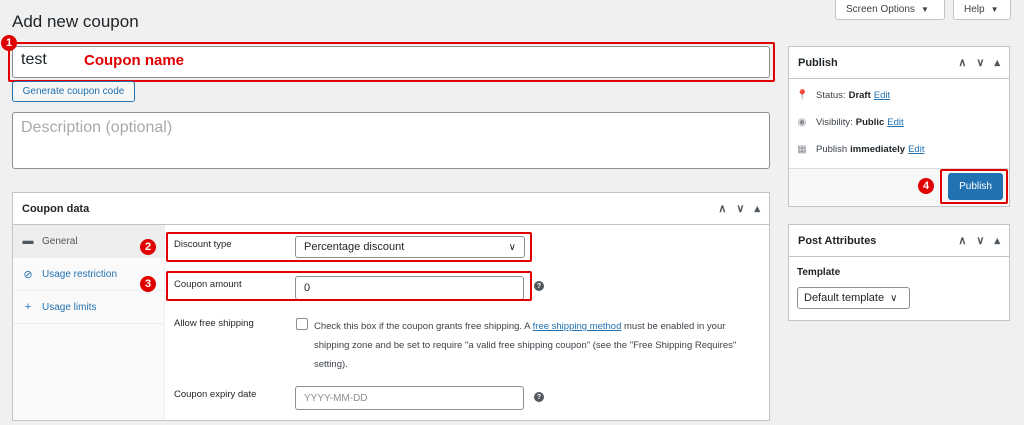 The height and width of the screenshot is (425, 1024). Describe the element at coordinates (336, 398) in the screenshot. I see `coupon-expiry-placeholder: YYYY-MM-DD` at that location.